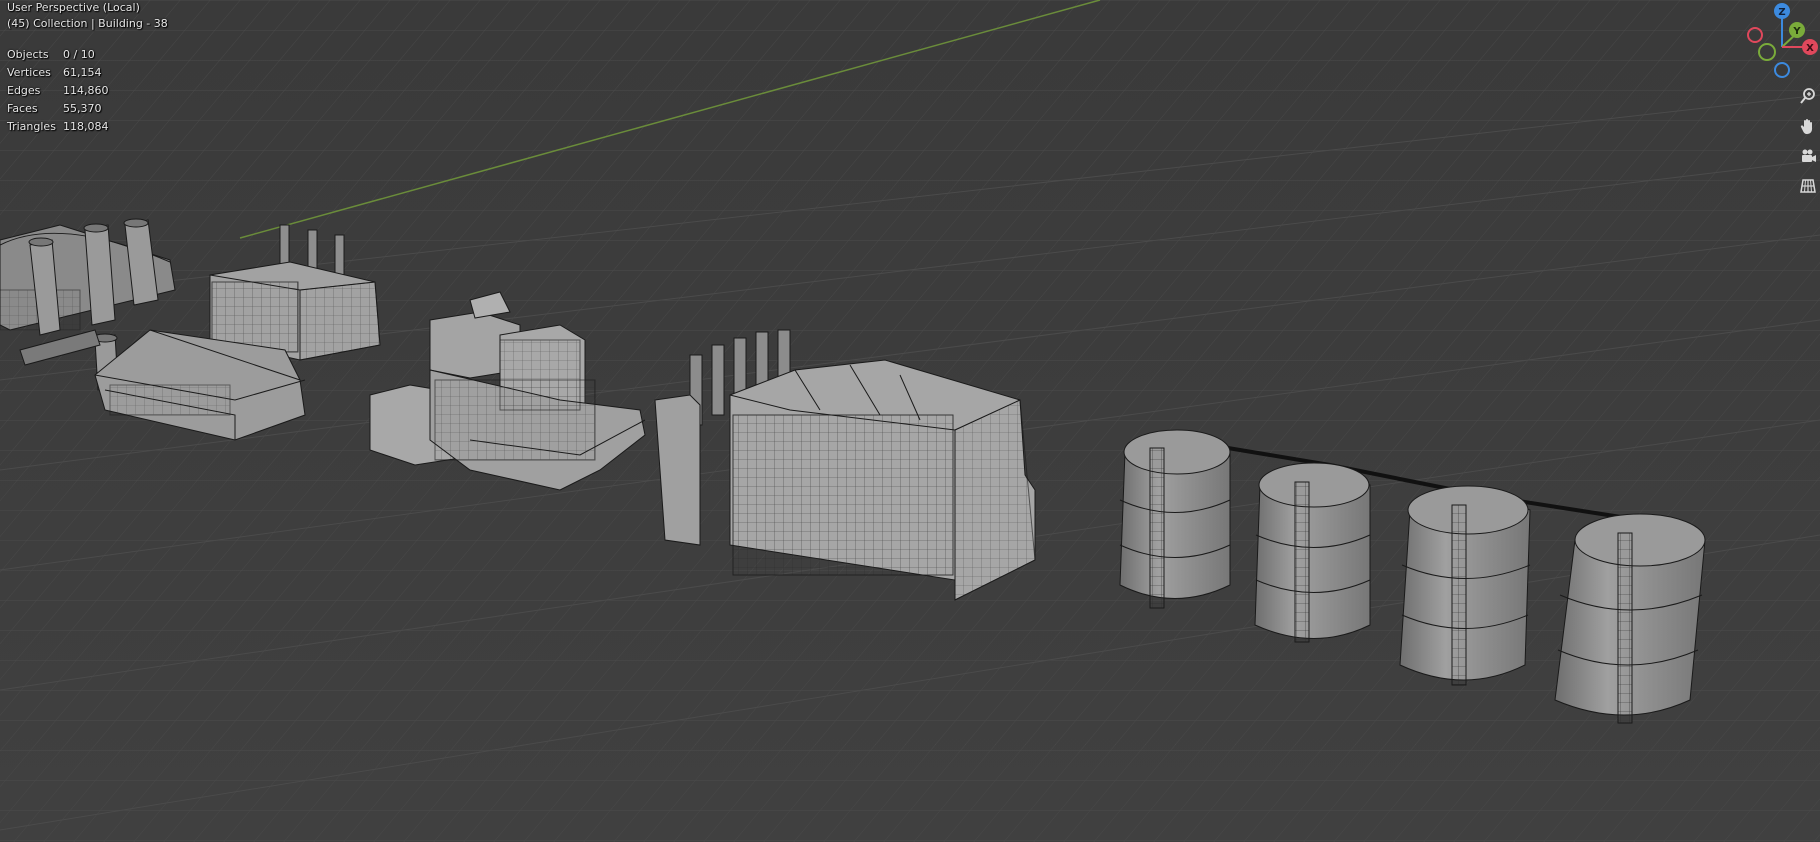 The width and height of the screenshot is (1820, 842). Describe the element at coordinates (58, 55) in the screenshot. I see `stat-row-objects: Objects 0 / 10` at that location.